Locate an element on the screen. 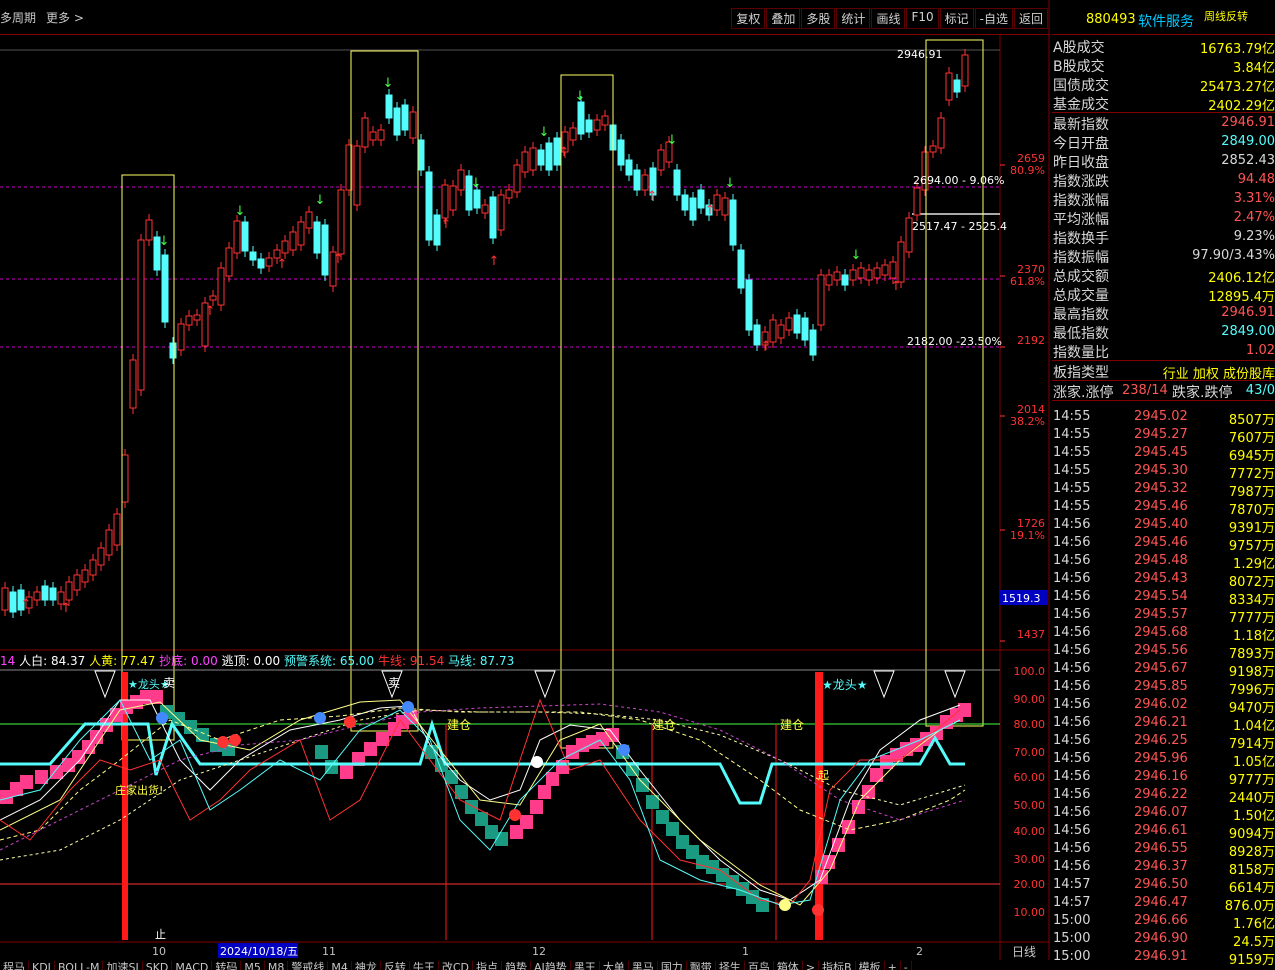 The height and width of the screenshot is (970, 1275). sell-arrow-icon: ↓ is located at coordinates (240, 211).